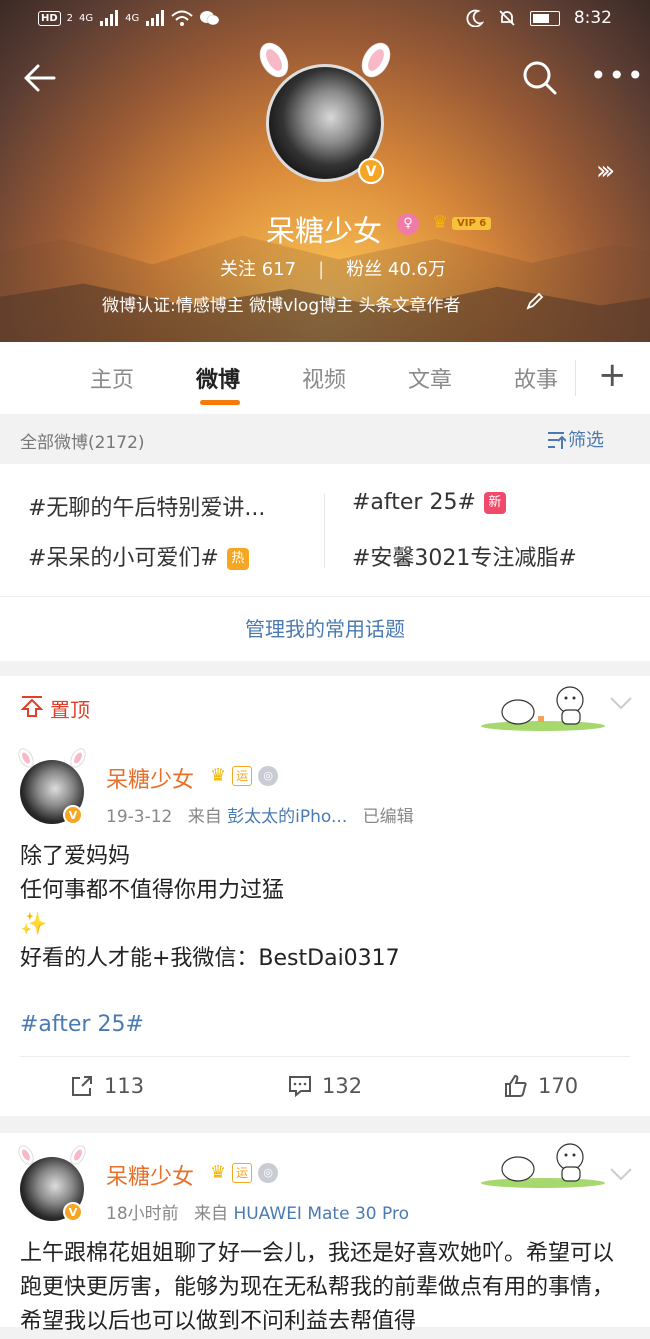  What do you see at coordinates (535, 301) in the screenshot?
I see `edit-pencil-icon` at bounding box center [535, 301].